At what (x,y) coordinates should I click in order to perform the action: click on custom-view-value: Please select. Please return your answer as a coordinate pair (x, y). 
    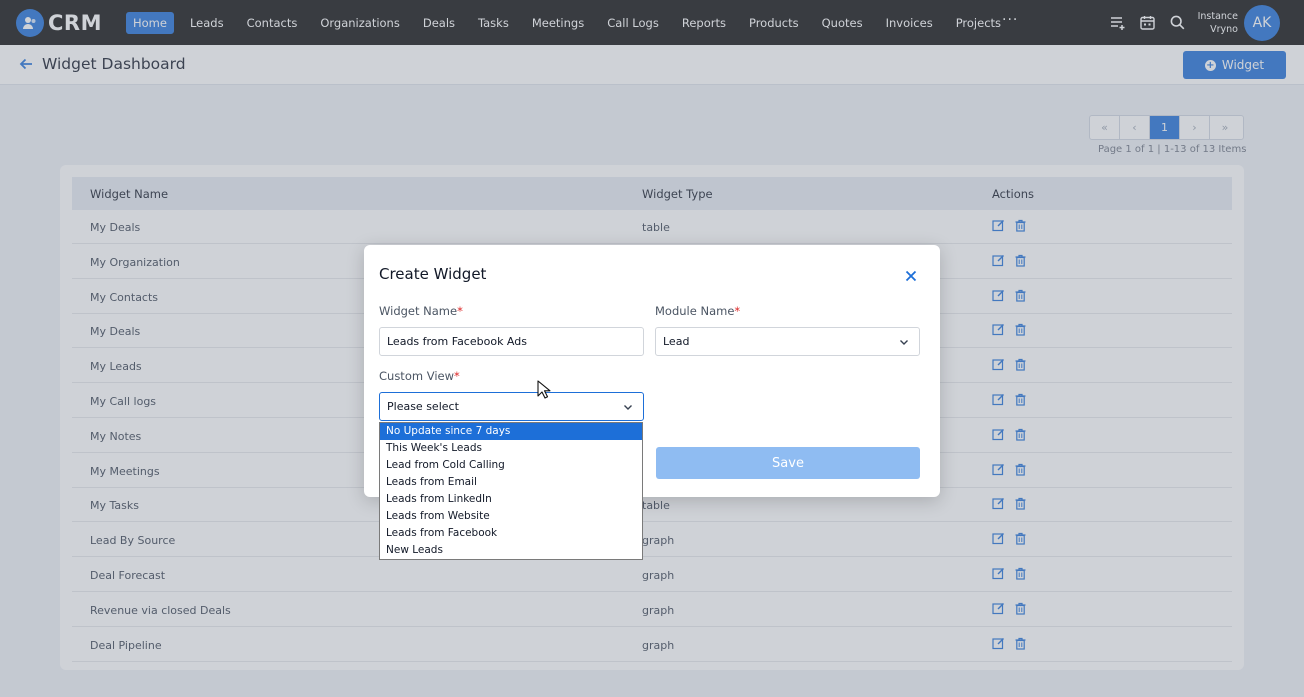
    Looking at the image, I should click on (423, 406).